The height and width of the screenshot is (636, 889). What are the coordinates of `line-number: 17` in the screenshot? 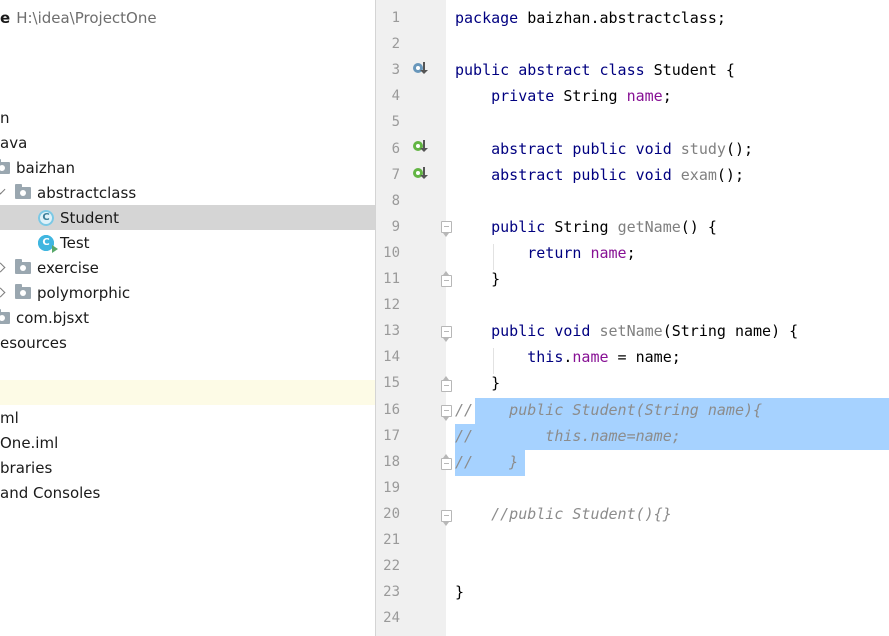 It's located at (388, 436).